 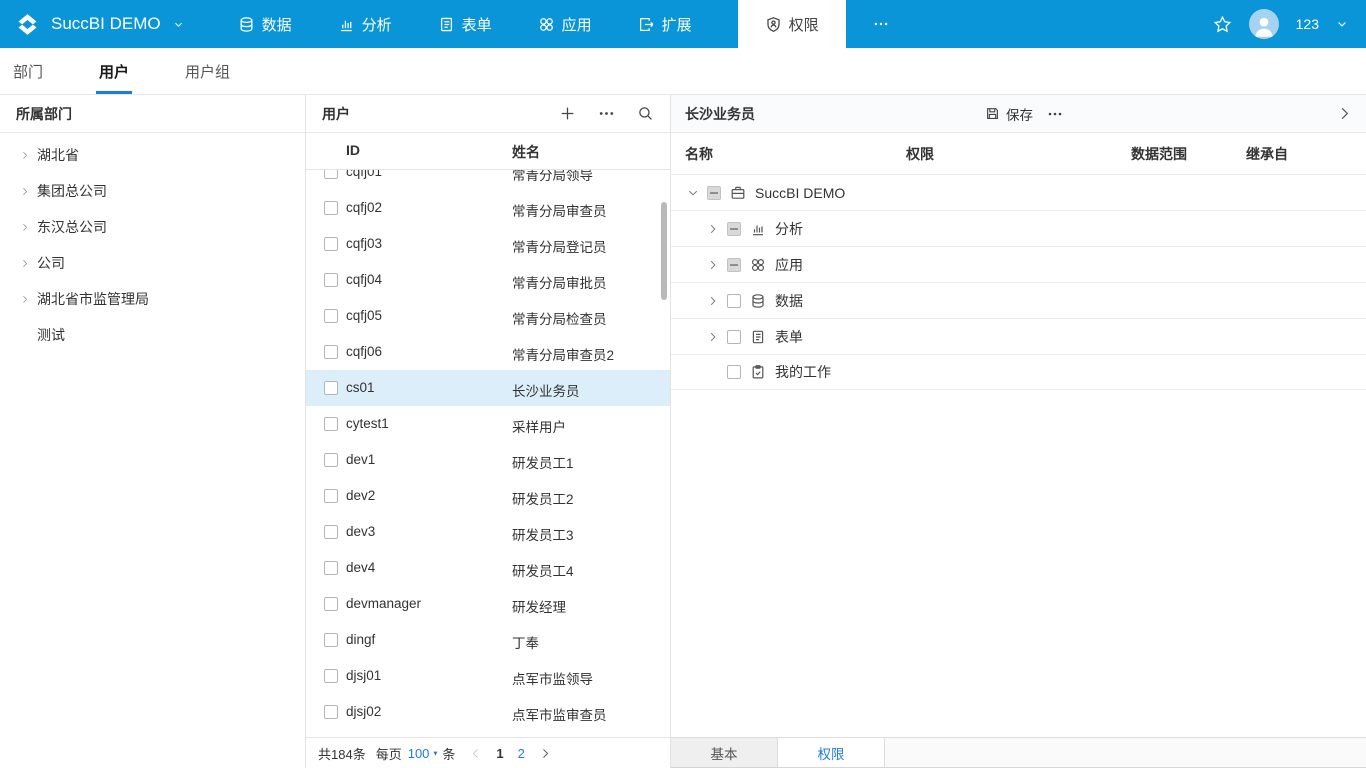 I want to click on per-page-select: 100, so click(x=419, y=753).